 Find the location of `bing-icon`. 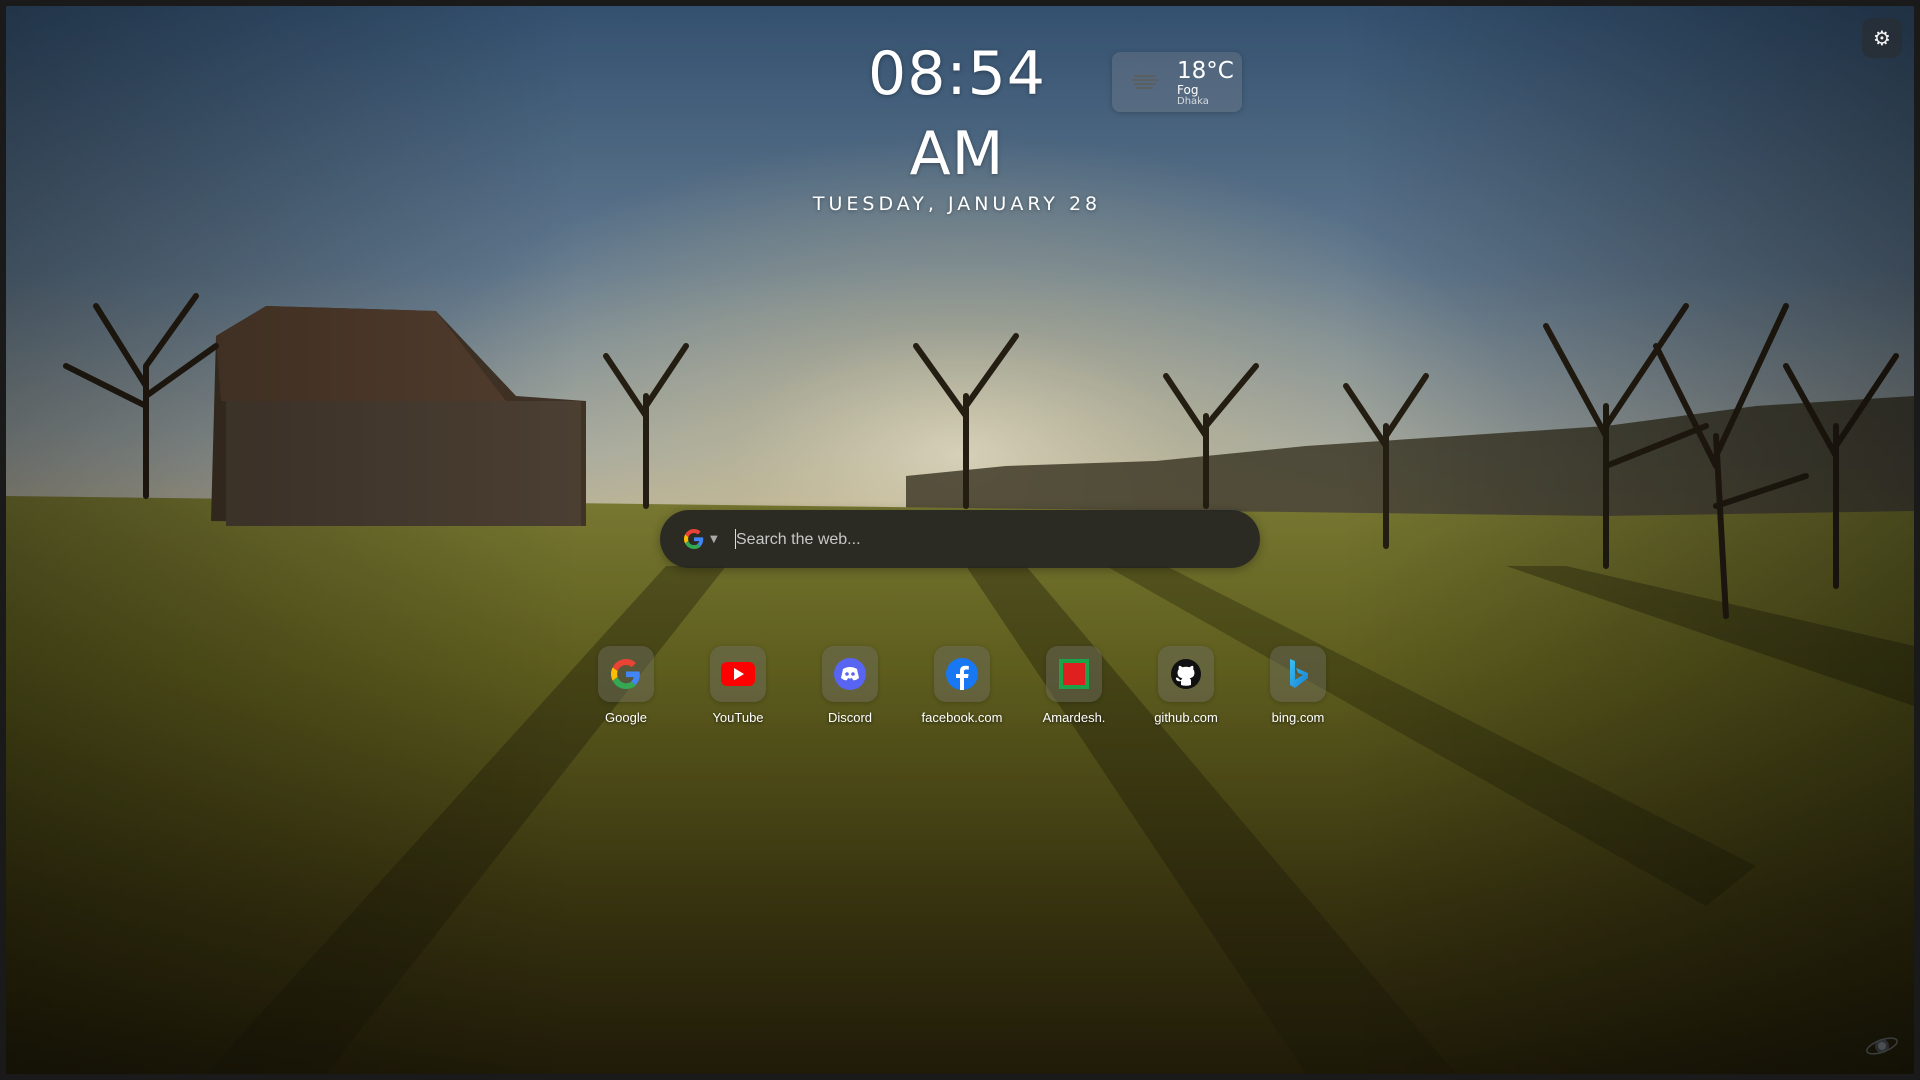

bing-icon is located at coordinates (1299, 673).